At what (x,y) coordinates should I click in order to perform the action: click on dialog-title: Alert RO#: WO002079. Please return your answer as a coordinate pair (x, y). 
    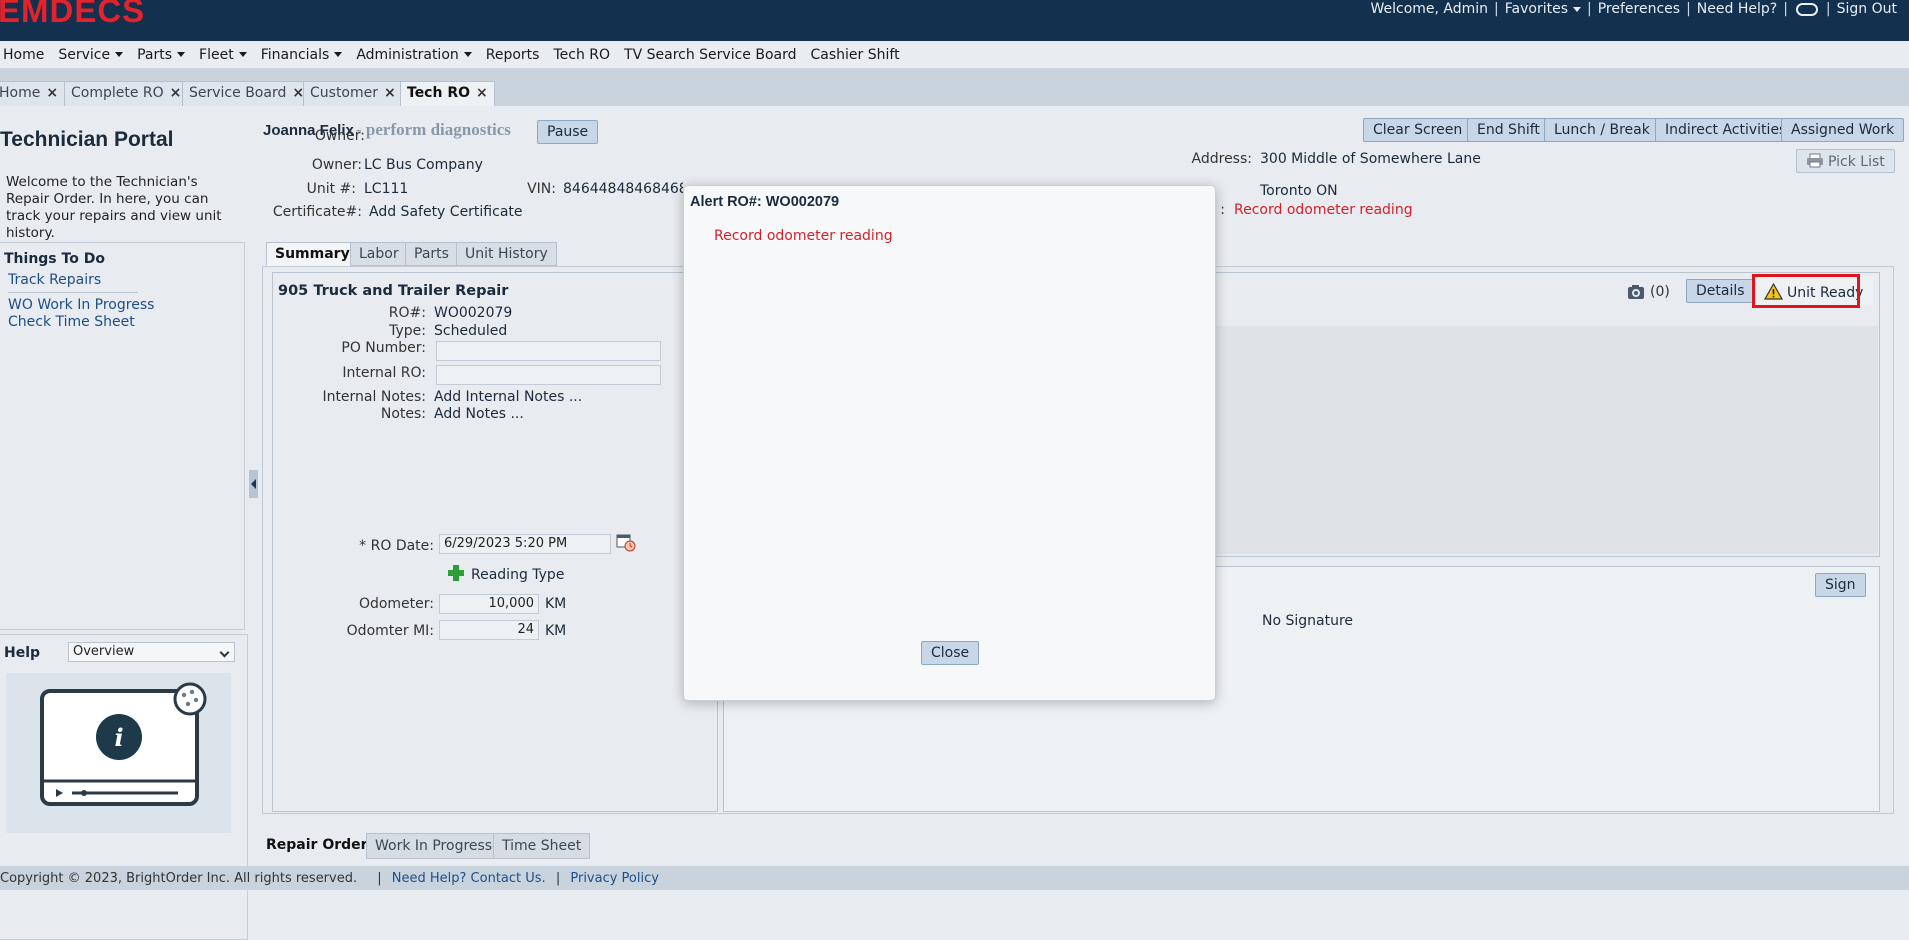
    Looking at the image, I should click on (765, 202).